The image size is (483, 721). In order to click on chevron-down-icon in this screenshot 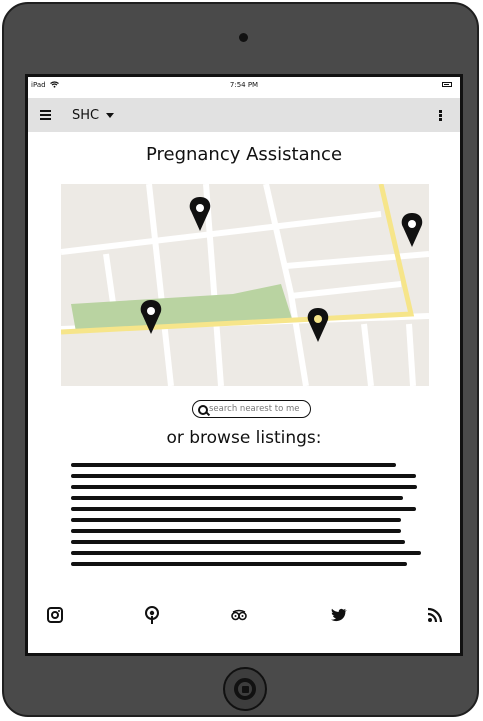, I will do `click(110, 115)`.